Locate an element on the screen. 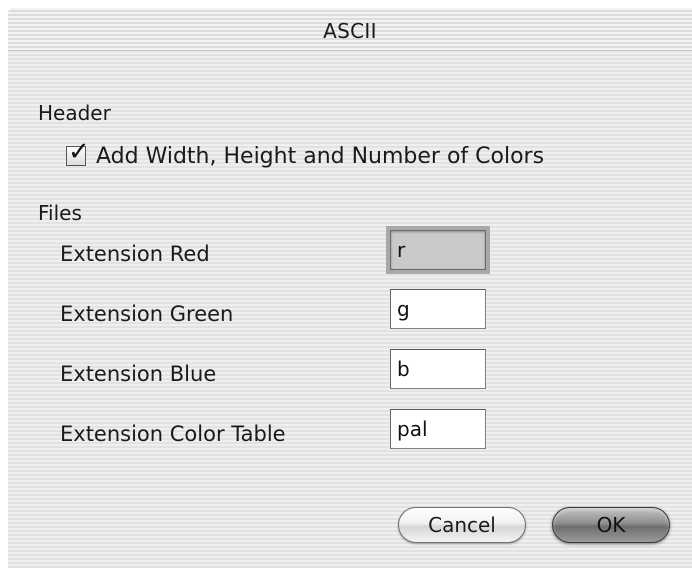 The height and width of the screenshot is (568, 692). extension-red-field is located at coordinates (438, 250).